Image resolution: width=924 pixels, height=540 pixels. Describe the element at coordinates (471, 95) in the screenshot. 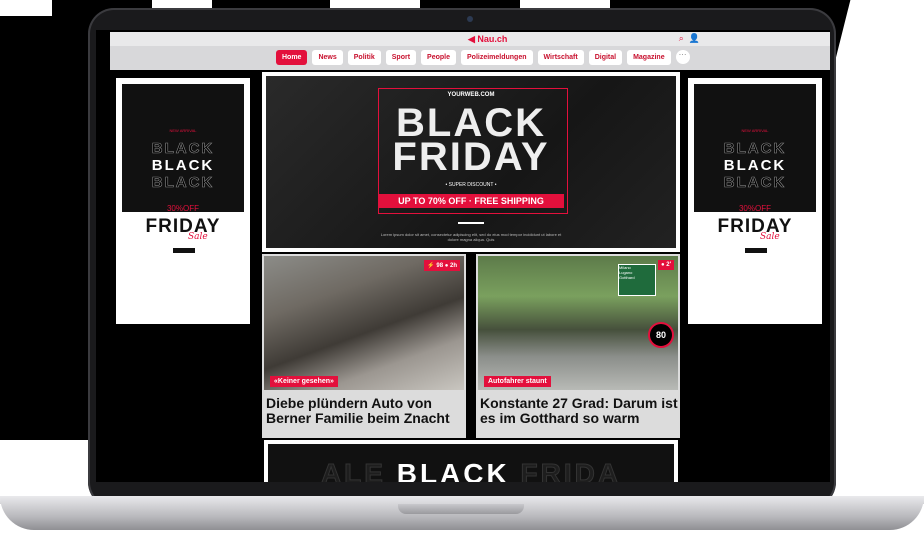

I see `main-ad-site: YOURWEB.COM` at that location.